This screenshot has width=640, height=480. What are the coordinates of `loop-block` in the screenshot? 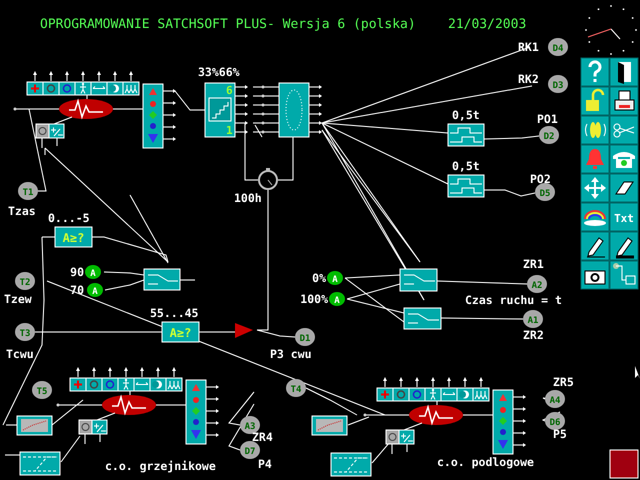 It's located at (287, 110).